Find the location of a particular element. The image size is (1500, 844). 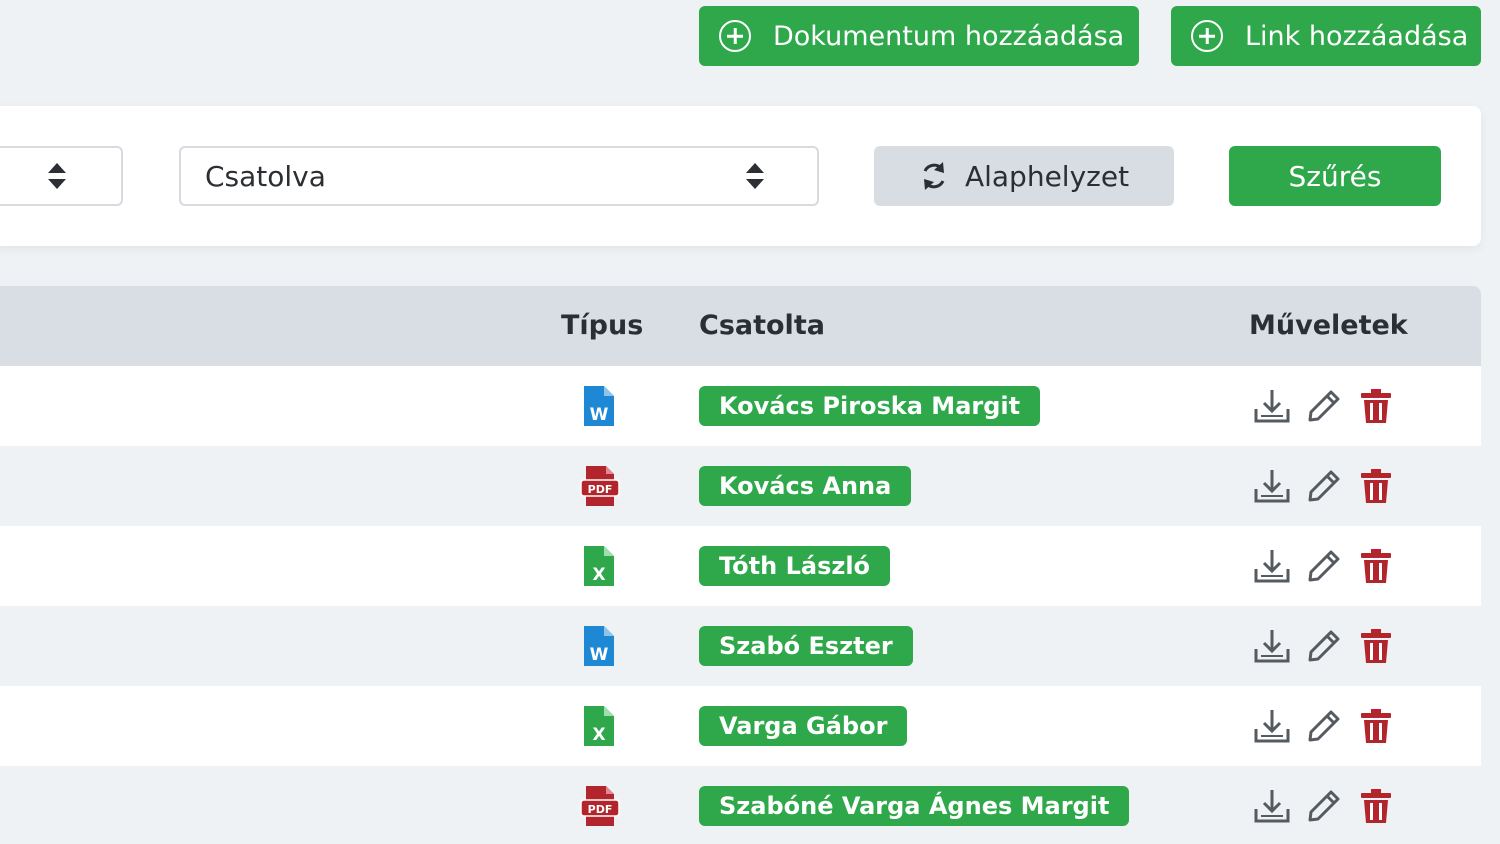

table-row: PDF Kovács Anna is located at coordinates (740, 486).